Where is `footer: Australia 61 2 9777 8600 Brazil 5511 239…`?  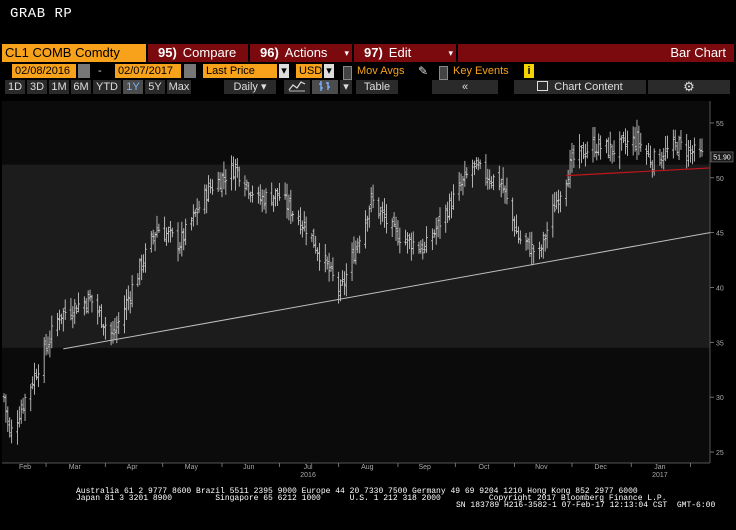 footer: Australia 61 2 9777 8600 Brazil 5511 239… is located at coordinates (368, 508).